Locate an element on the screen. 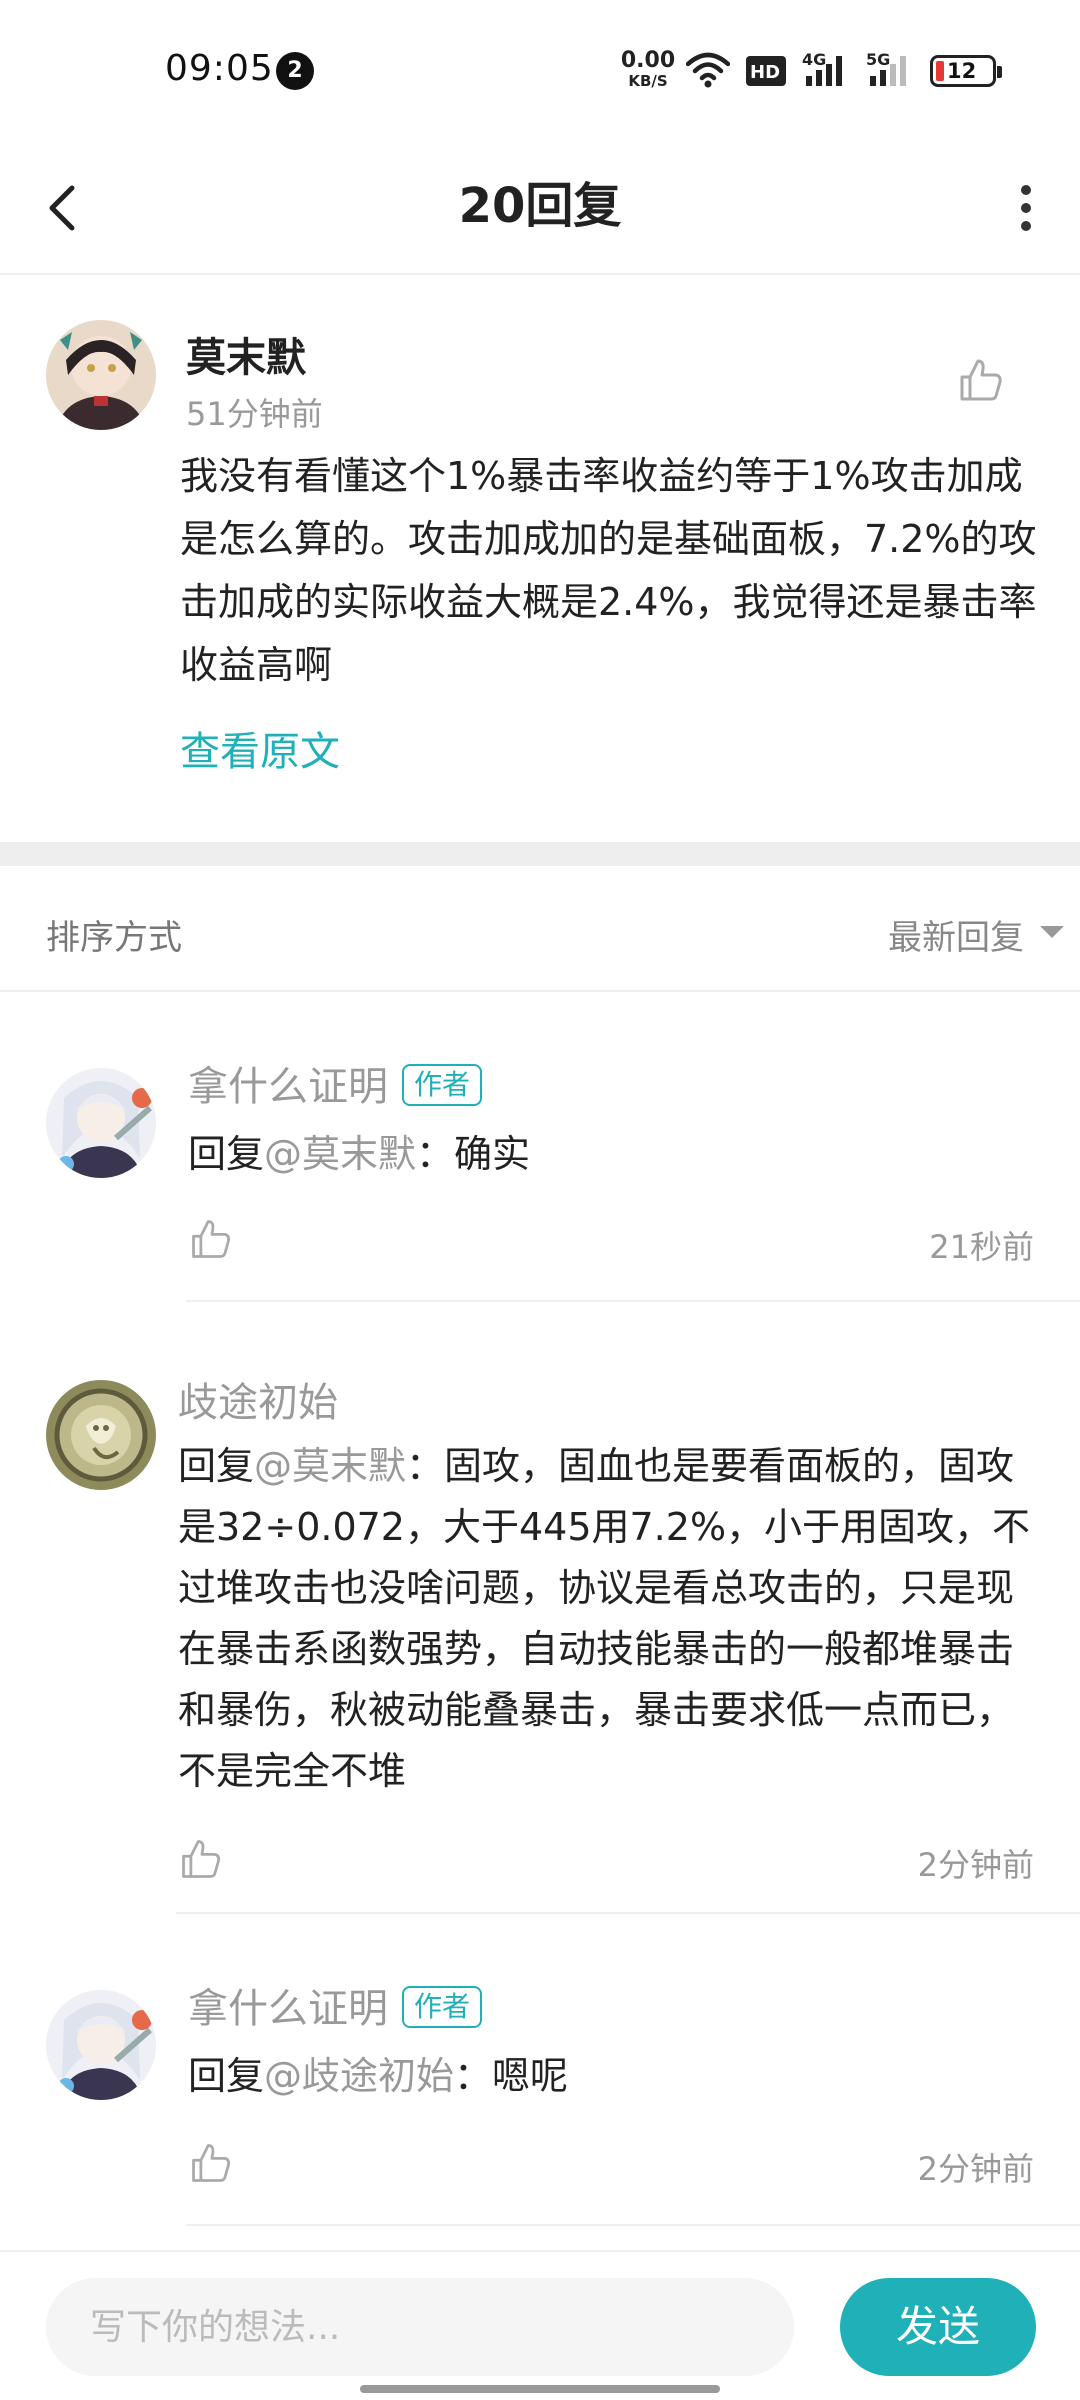 The image size is (1080, 2400). comment-composer: 发送 is located at coordinates (540, 2325).